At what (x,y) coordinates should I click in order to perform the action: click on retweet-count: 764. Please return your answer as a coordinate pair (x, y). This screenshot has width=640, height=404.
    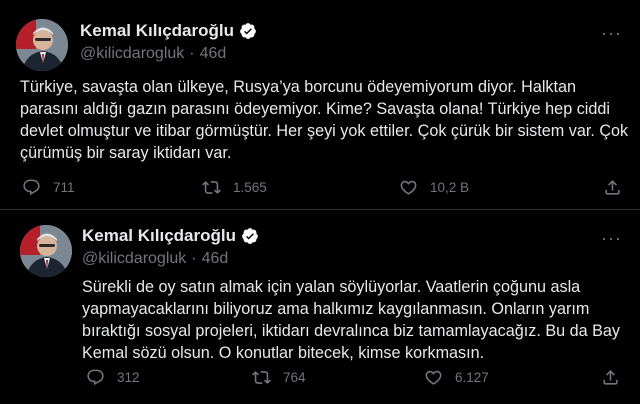
    Looking at the image, I should click on (294, 377).